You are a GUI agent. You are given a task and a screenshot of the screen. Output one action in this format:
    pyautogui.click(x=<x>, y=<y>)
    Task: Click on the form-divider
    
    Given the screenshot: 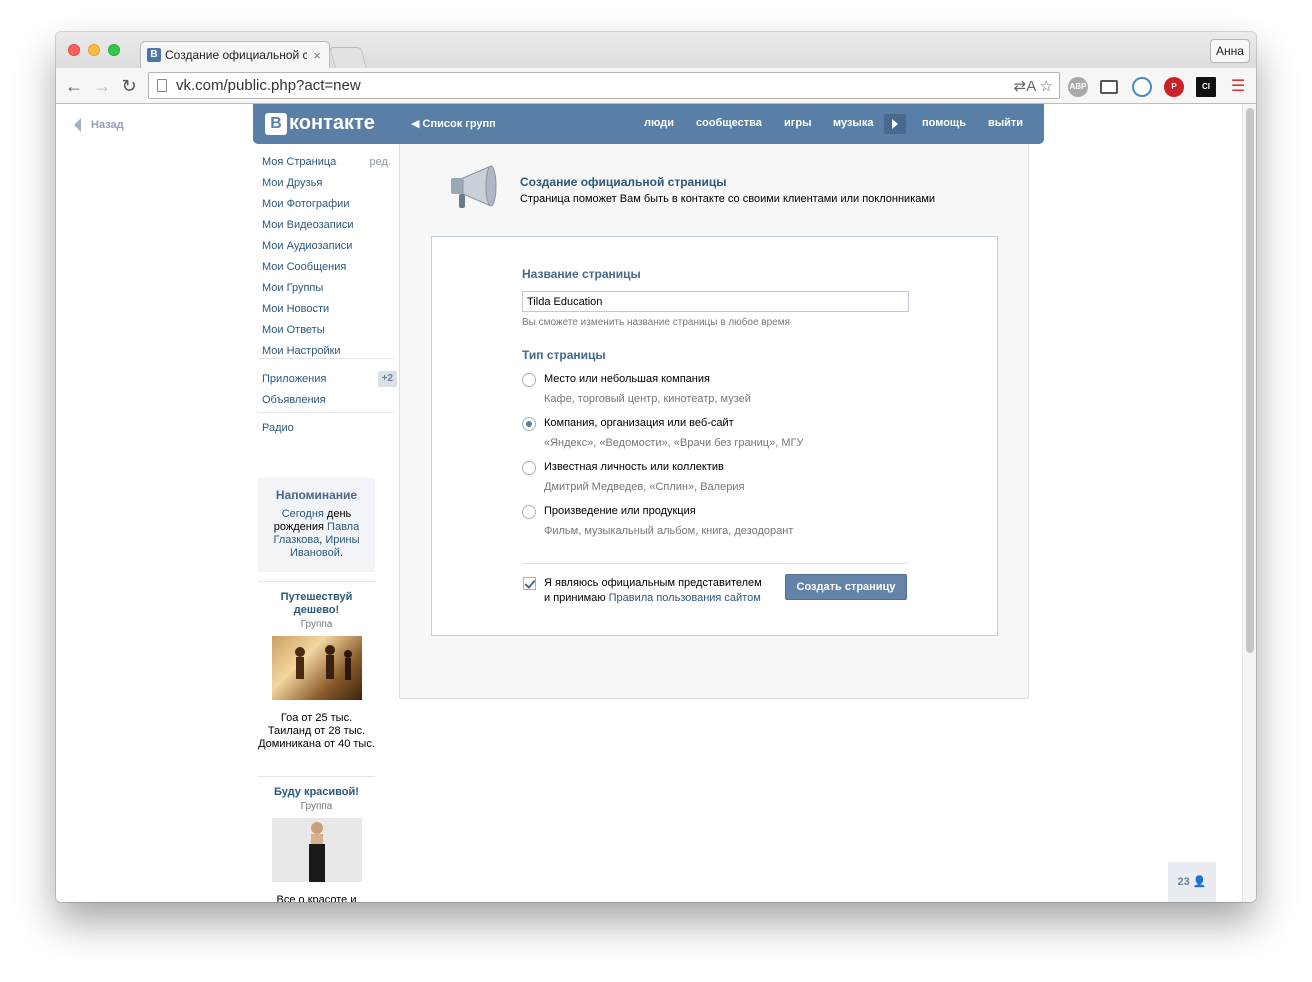 What is the action you would take?
    pyautogui.click(x=715, y=563)
    